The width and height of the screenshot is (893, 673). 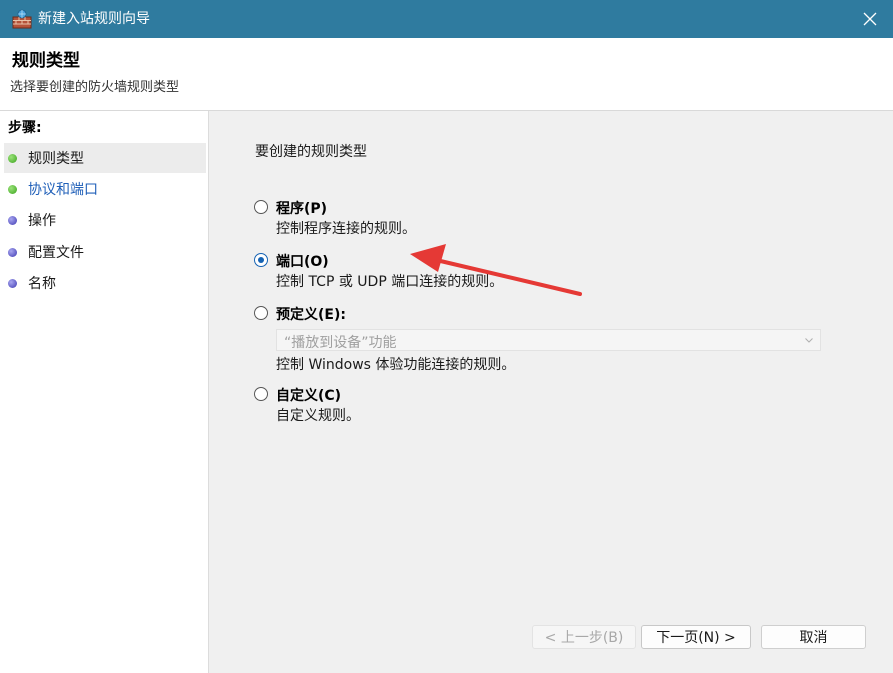 What do you see at coordinates (396, 365) in the screenshot?
I see `option-predefined-desc: 控制 Windows 体验功能连接的规则。` at bounding box center [396, 365].